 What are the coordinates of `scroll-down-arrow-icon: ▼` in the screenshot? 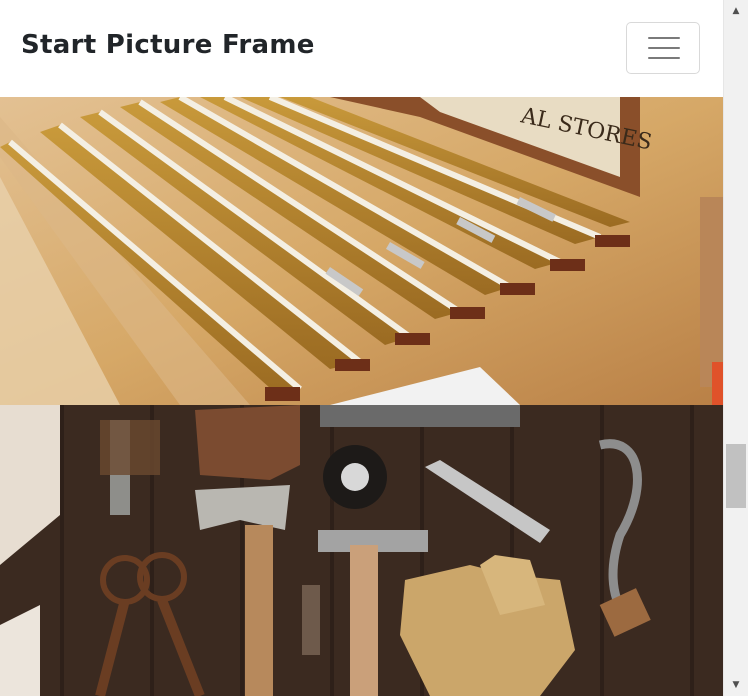 It's located at (736, 685).